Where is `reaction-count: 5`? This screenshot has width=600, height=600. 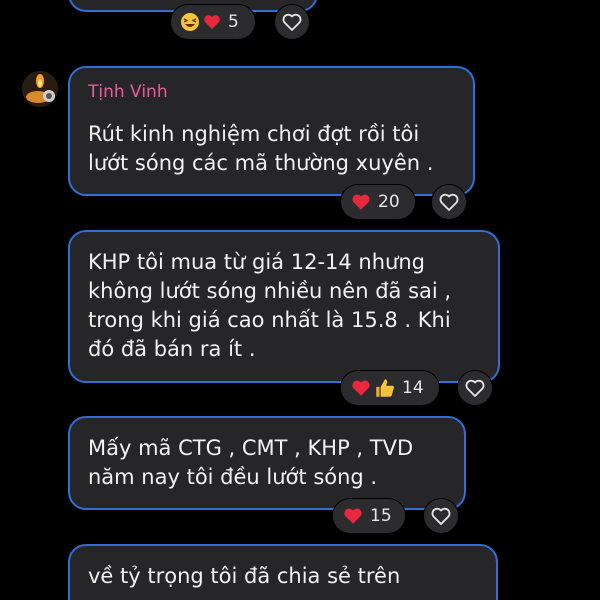 reaction-count: 5 is located at coordinates (233, 22).